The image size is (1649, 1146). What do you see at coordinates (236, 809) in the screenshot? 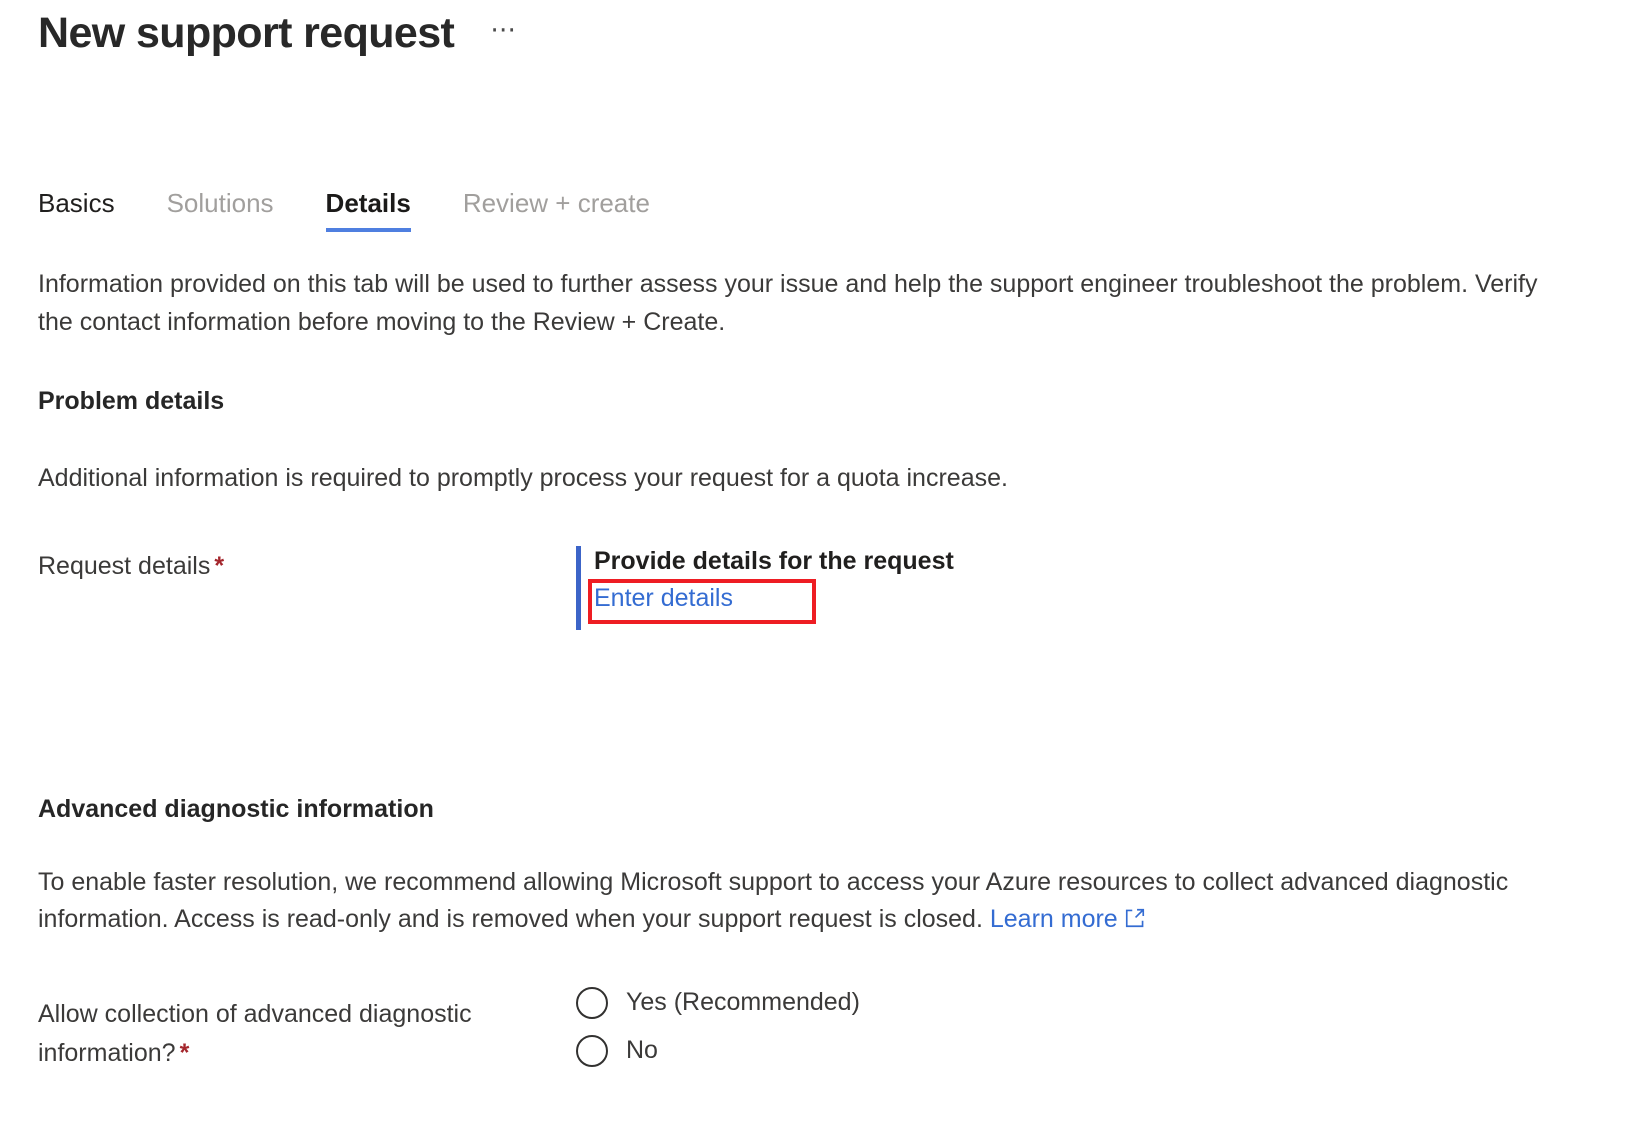
I see `advanced-diagnostic-heading: Advanced diagnostic information` at bounding box center [236, 809].